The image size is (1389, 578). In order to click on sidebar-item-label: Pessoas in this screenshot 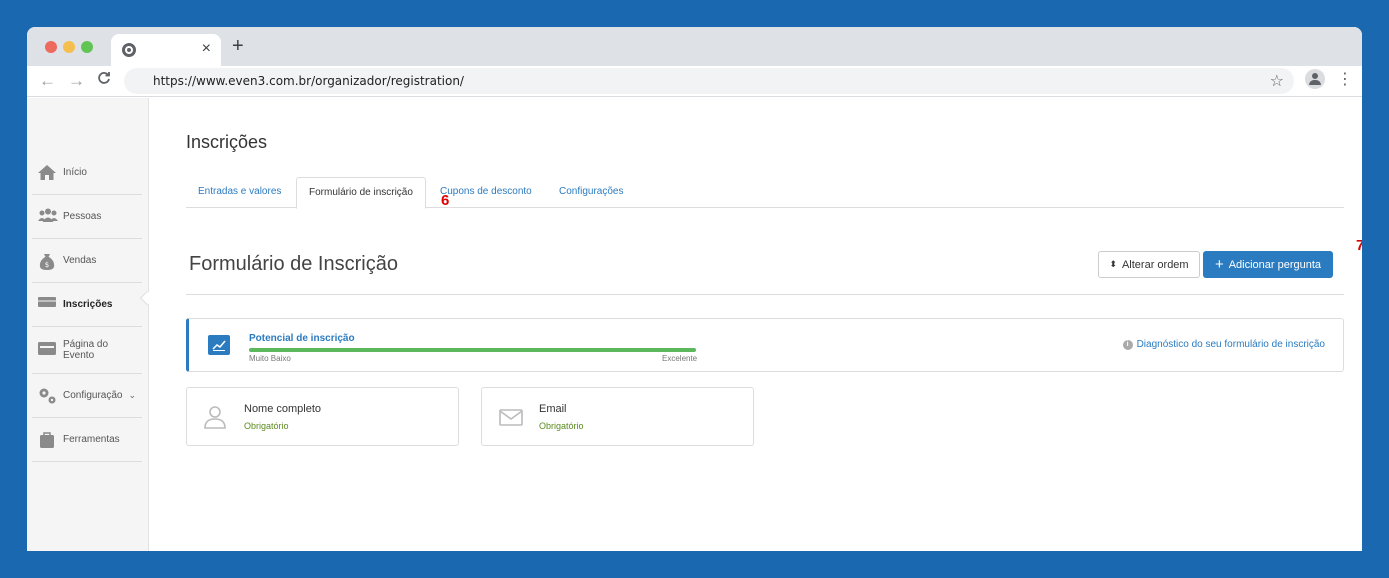, I will do `click(82, 216)`.